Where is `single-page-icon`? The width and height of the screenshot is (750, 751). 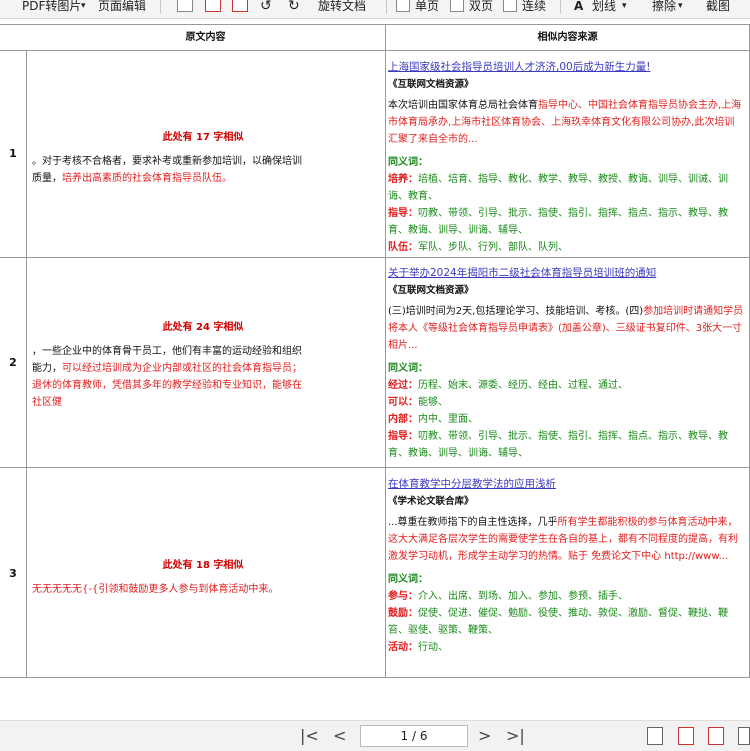 single-page-icon is located at coordinates (403, 6).